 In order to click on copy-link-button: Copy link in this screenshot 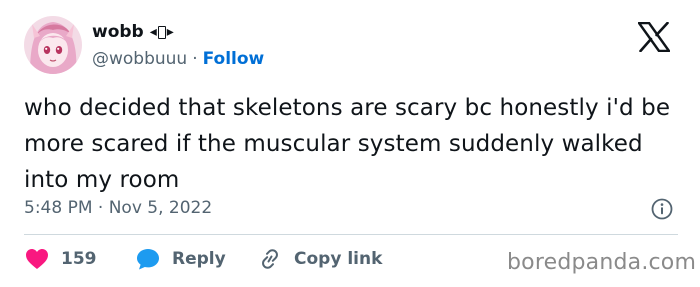, I will do `click(320, 259)`.